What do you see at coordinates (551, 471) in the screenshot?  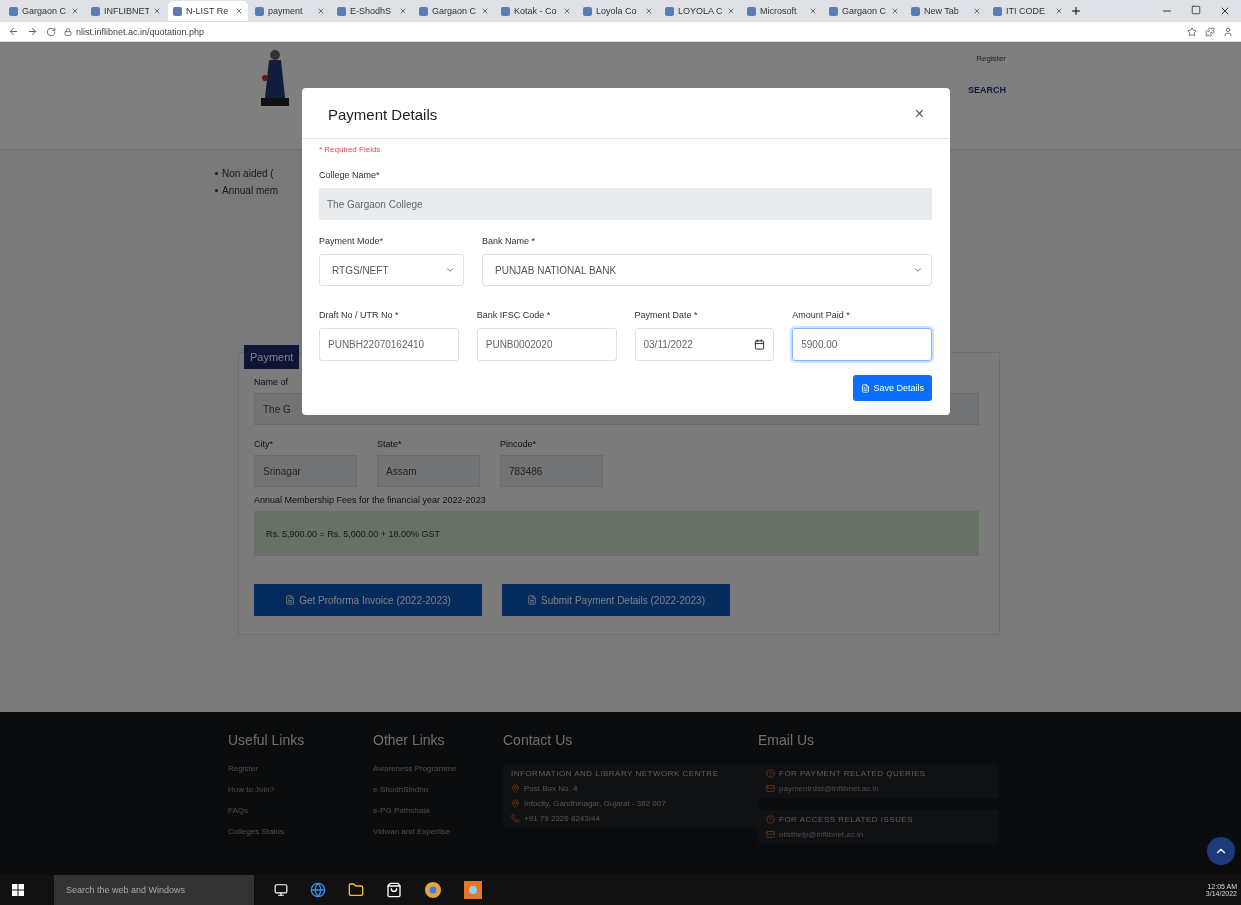 I see `readonly-field: 783486` at bounding box center [551, 471].